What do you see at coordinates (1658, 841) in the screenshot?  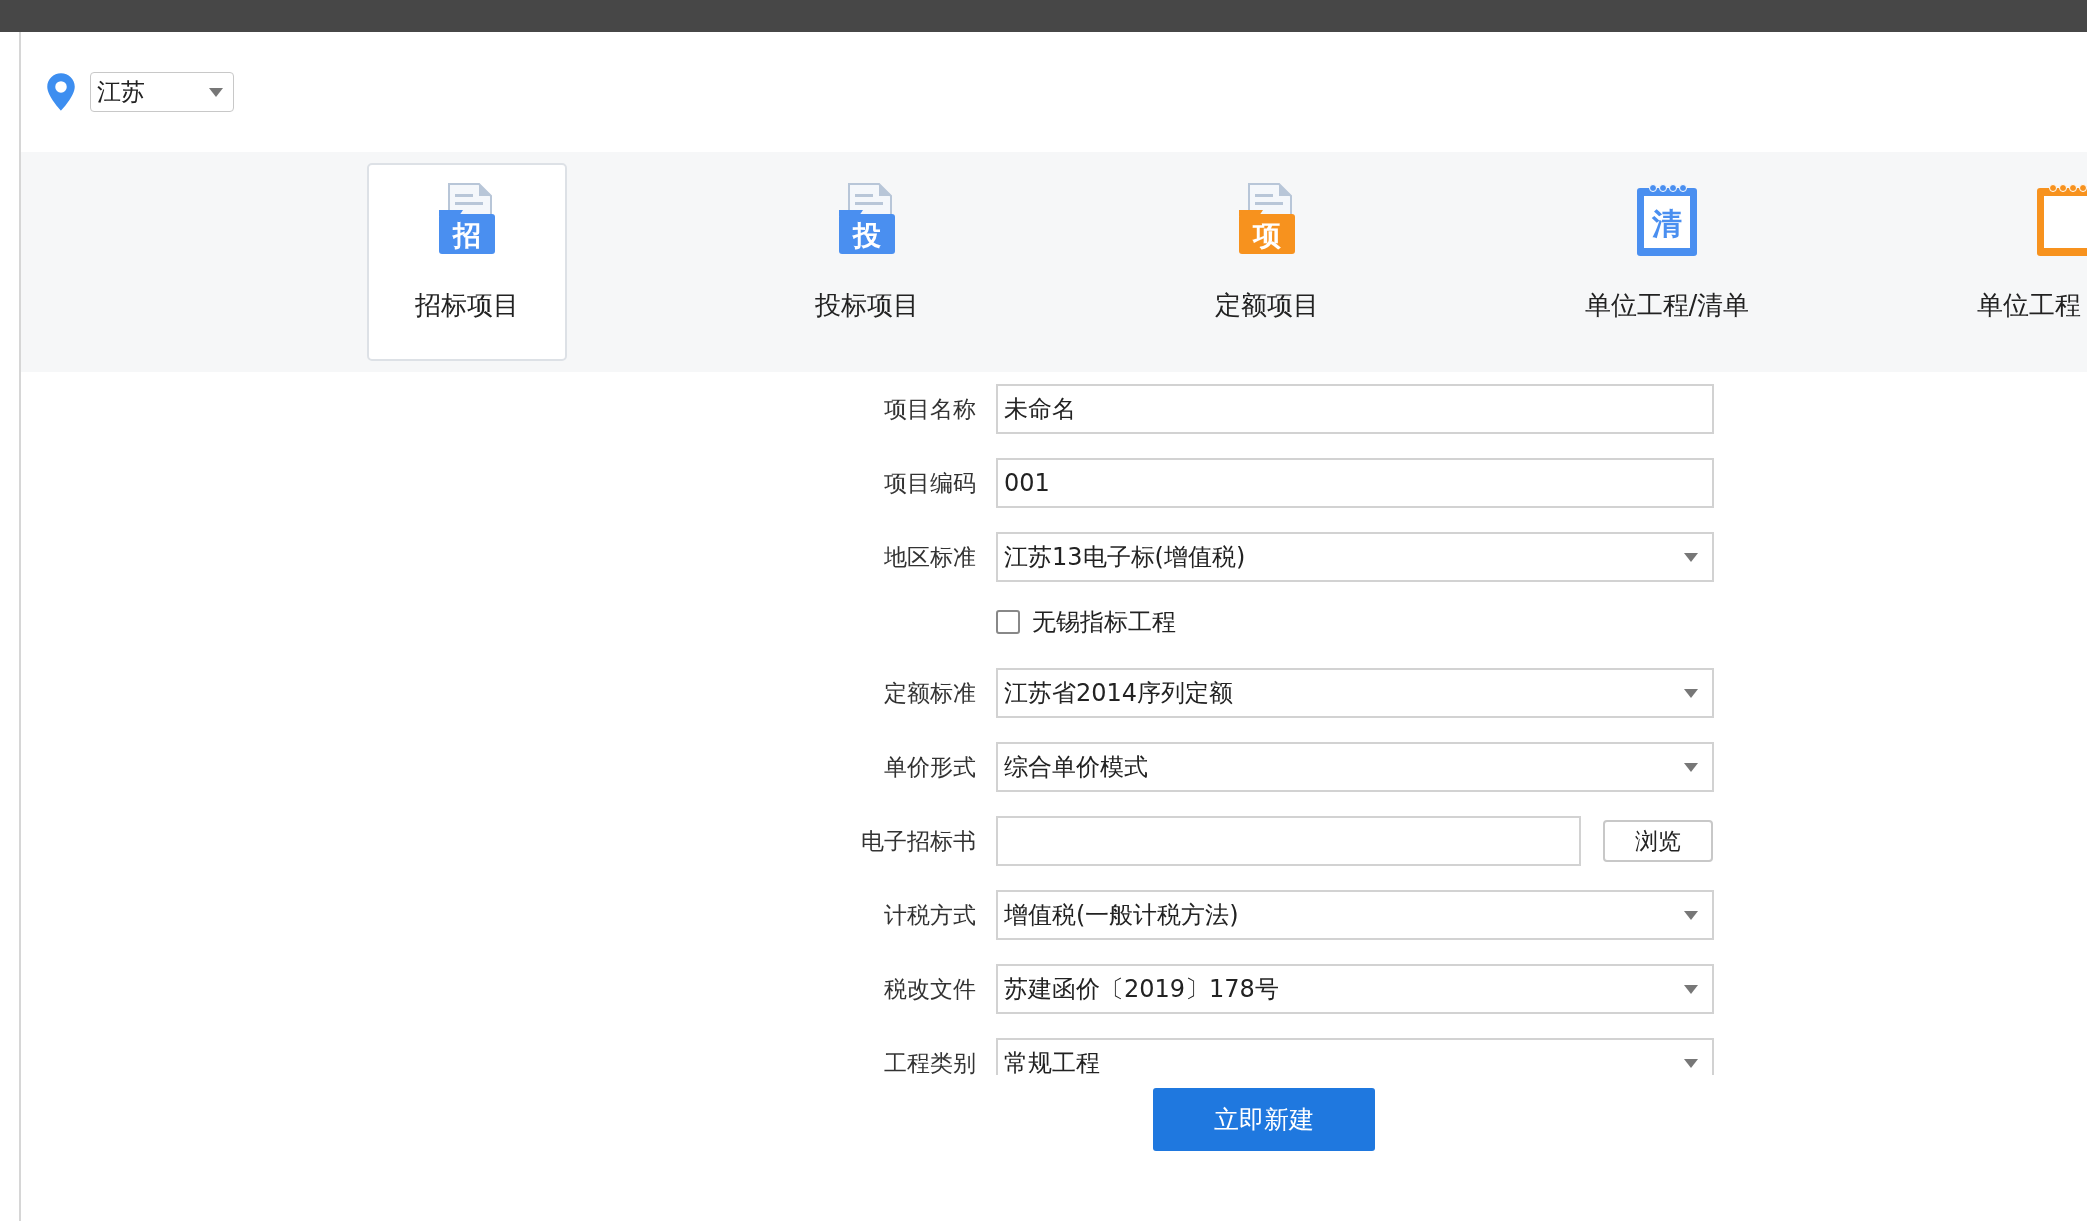 I see `browse-button: 浏览` at bounding box center [1658, 841].